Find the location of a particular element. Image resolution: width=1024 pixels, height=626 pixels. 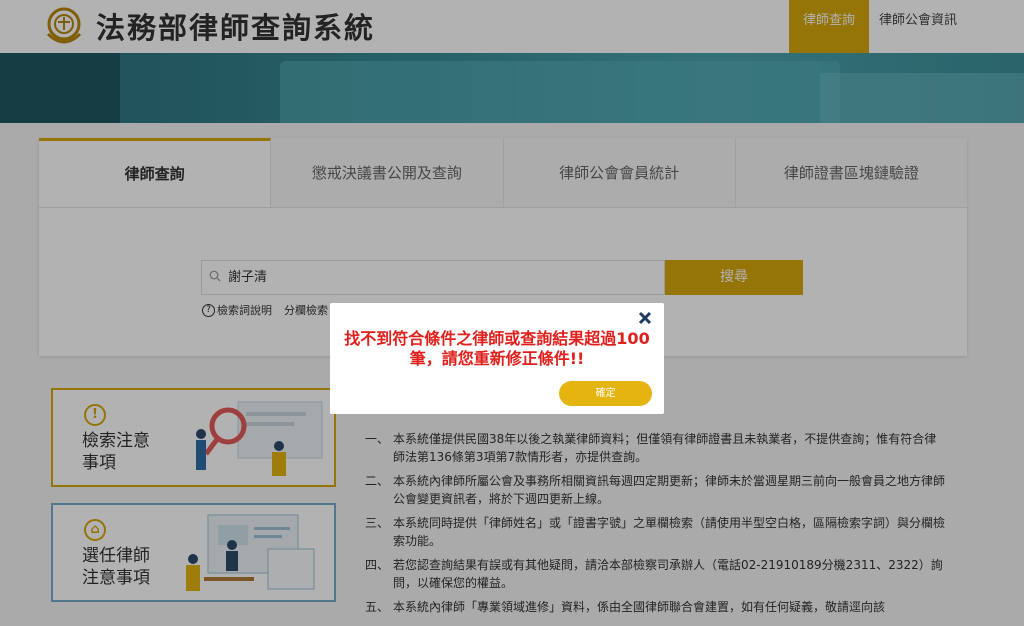

alert-message: 找不到符合條件之律師或查詢結果超過100筆，請您重新修正條件!! is located at coordinates (497, 348).